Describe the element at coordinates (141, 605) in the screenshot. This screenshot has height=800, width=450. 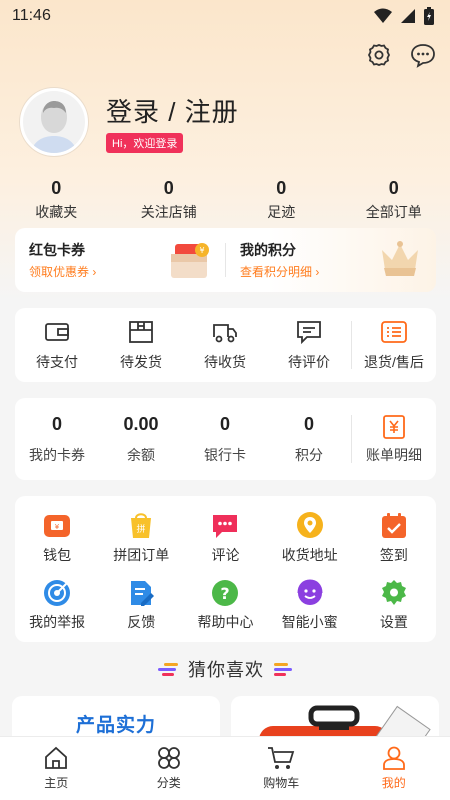
I see `service-feedback: 反馈` at that location.